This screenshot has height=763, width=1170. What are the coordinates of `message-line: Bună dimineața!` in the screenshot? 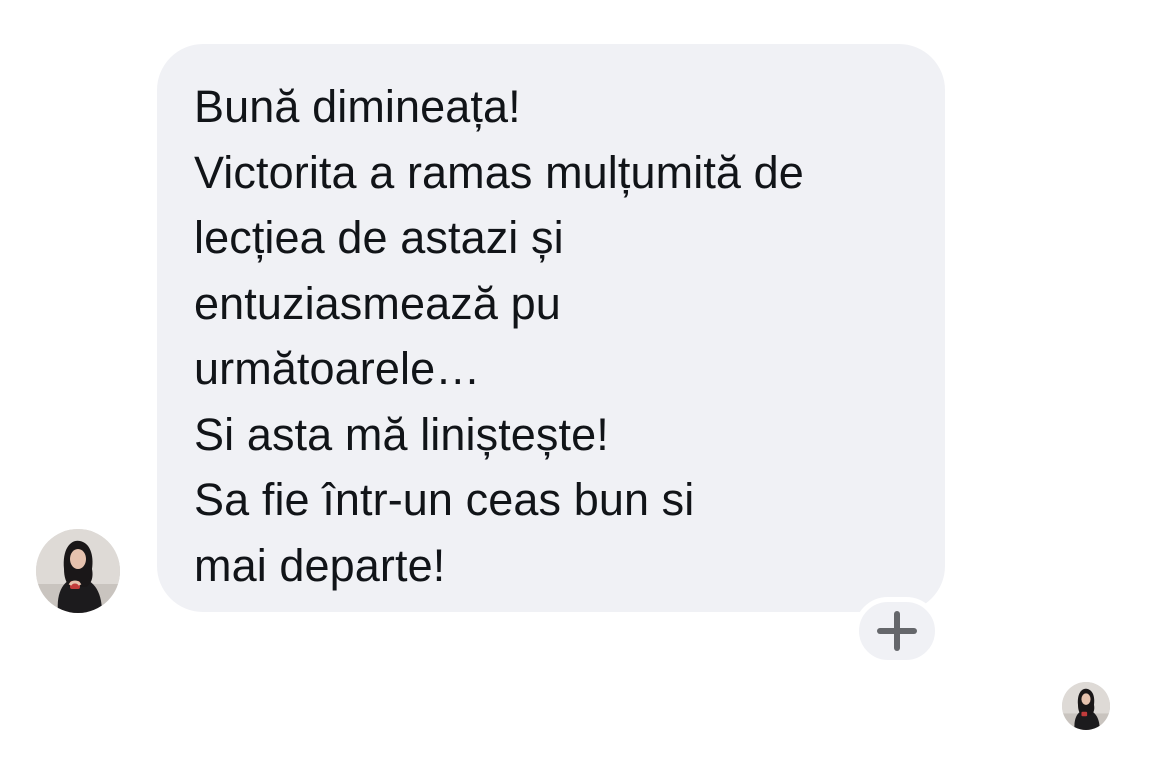 It's located at (357, 106).